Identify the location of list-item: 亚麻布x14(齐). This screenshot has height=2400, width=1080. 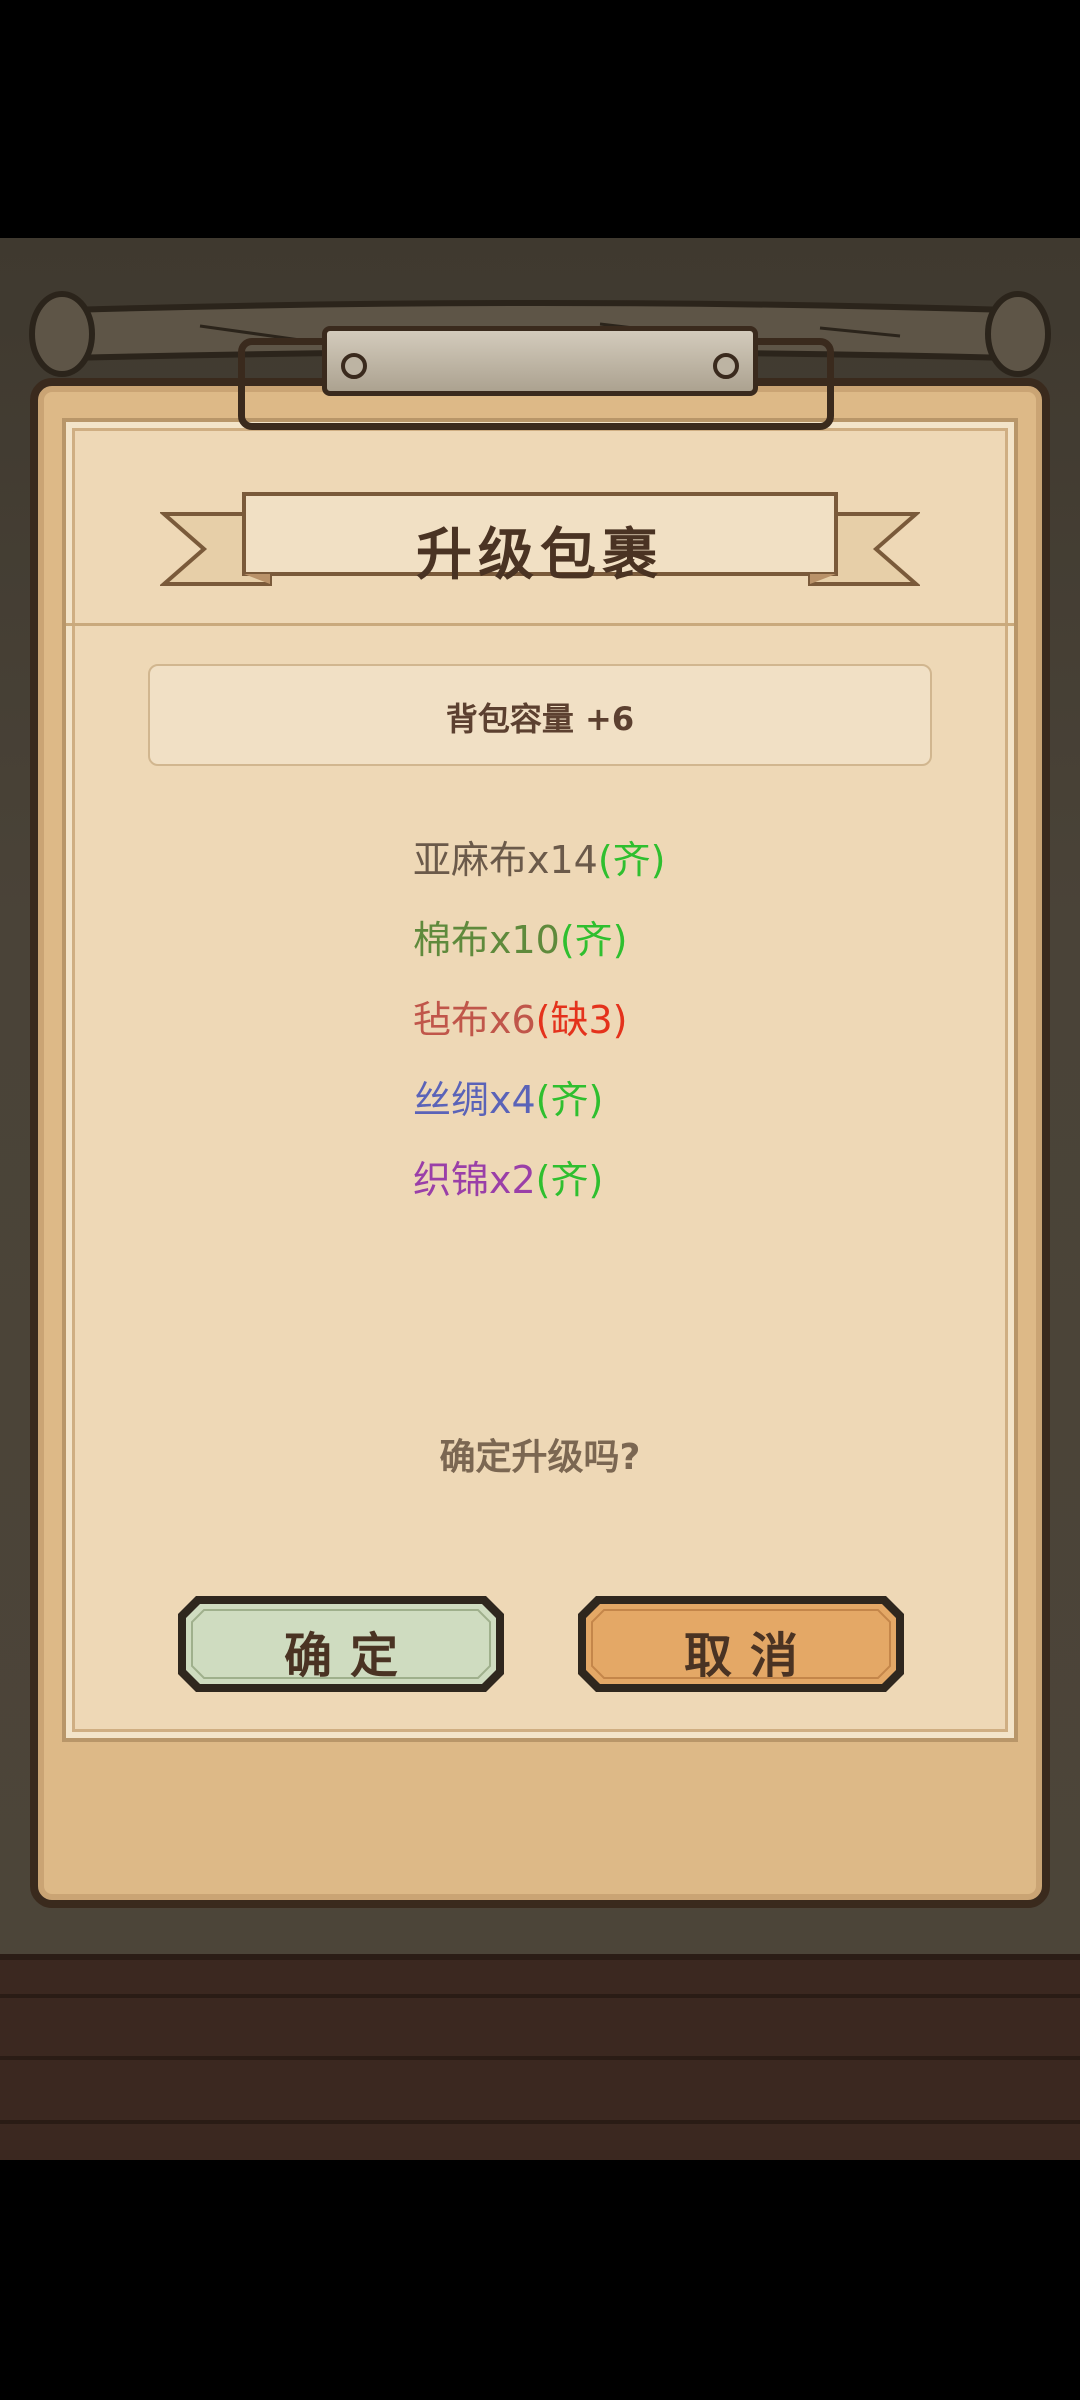
(613, 876).